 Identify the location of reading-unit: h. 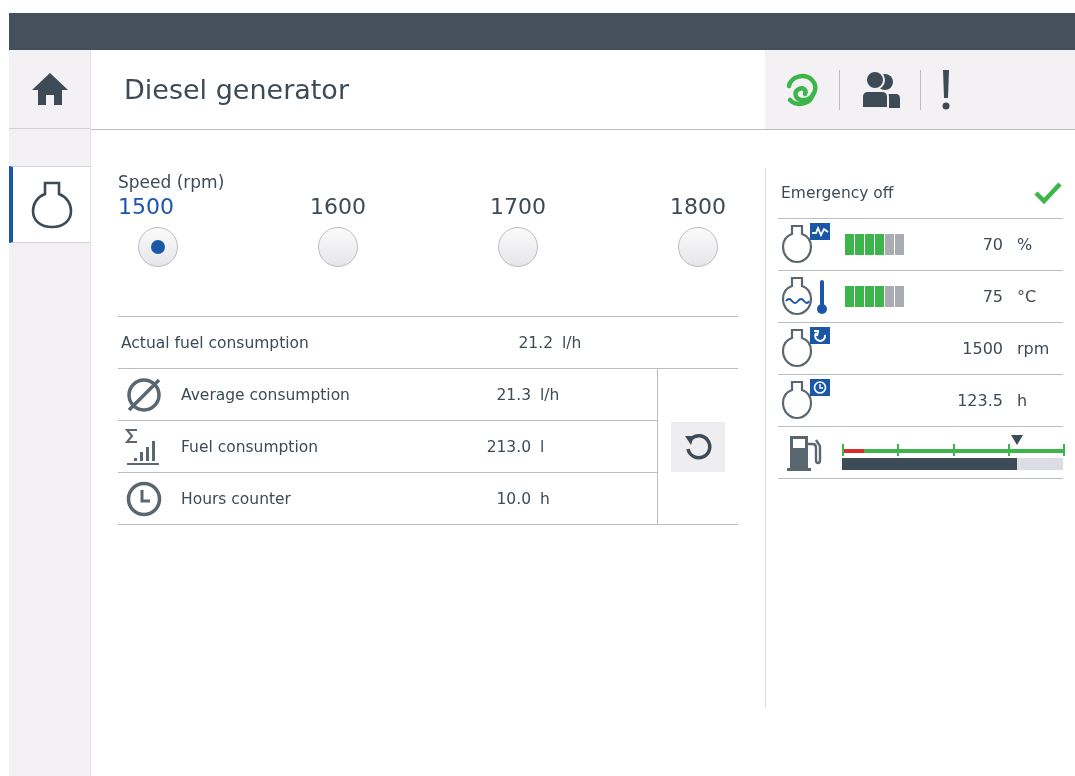
(1022, 400).